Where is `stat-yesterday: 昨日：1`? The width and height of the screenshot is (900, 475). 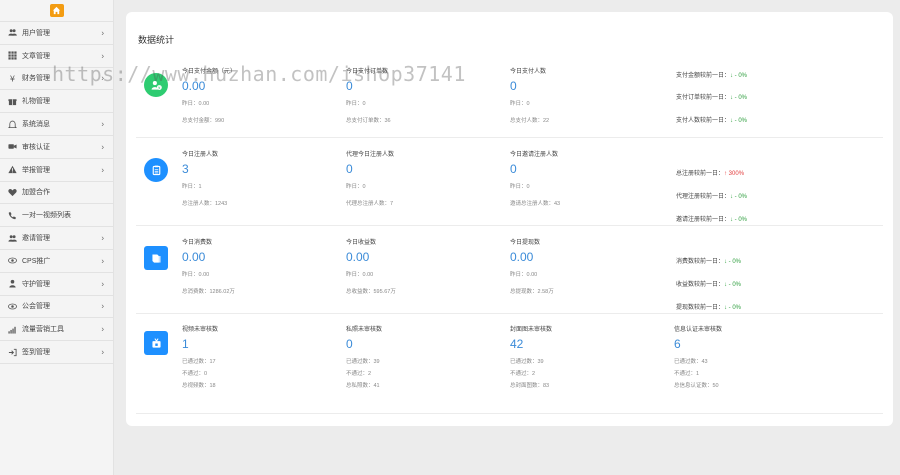 stat-yesterday: 昨日：1 is located at coordinates (192, 187).